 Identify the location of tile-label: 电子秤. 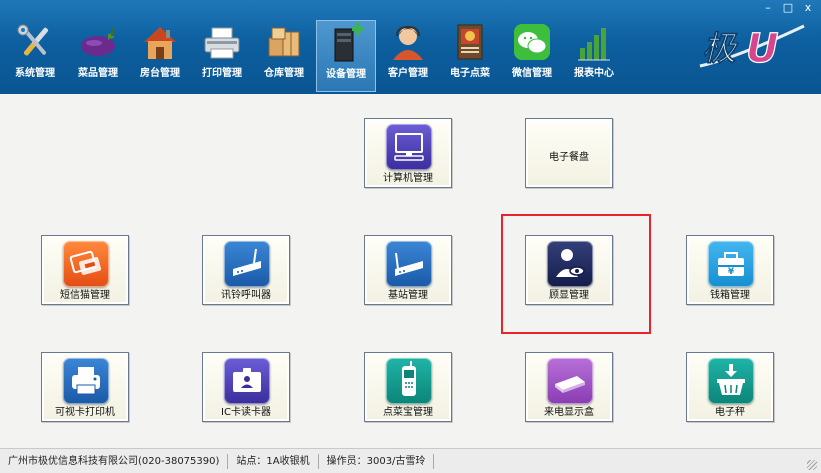
(730, 412).